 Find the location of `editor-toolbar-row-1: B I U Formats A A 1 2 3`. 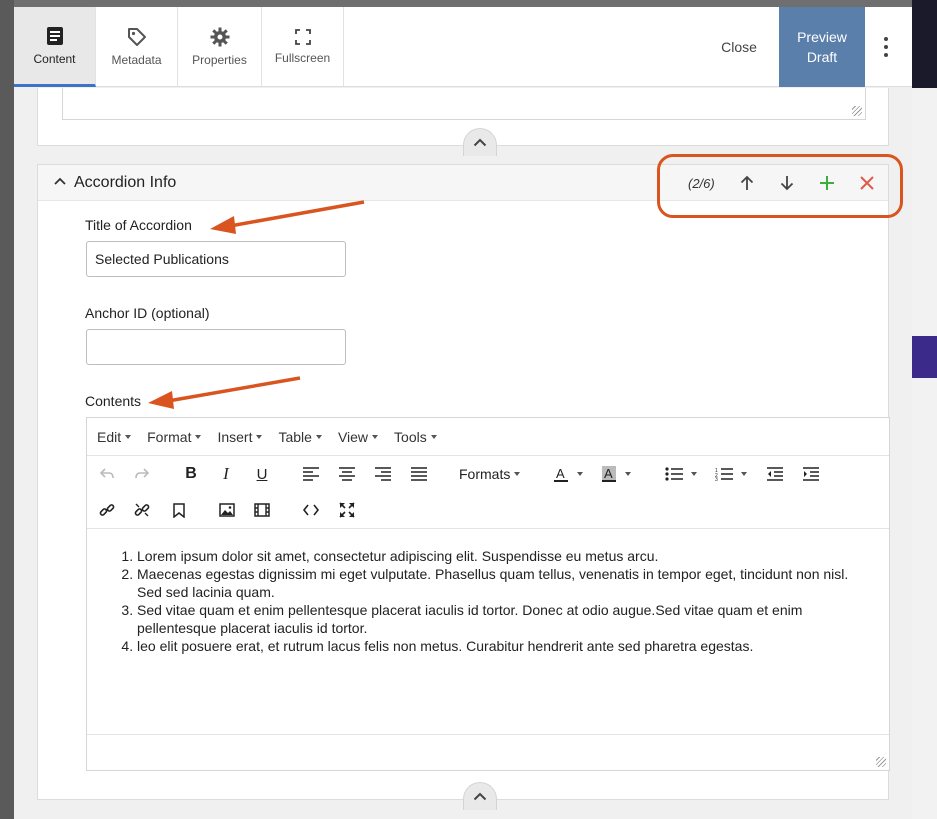

editor-toolbar-row-1: B I U Formats A A 1 2 3 is located at coordinates (488, 474).